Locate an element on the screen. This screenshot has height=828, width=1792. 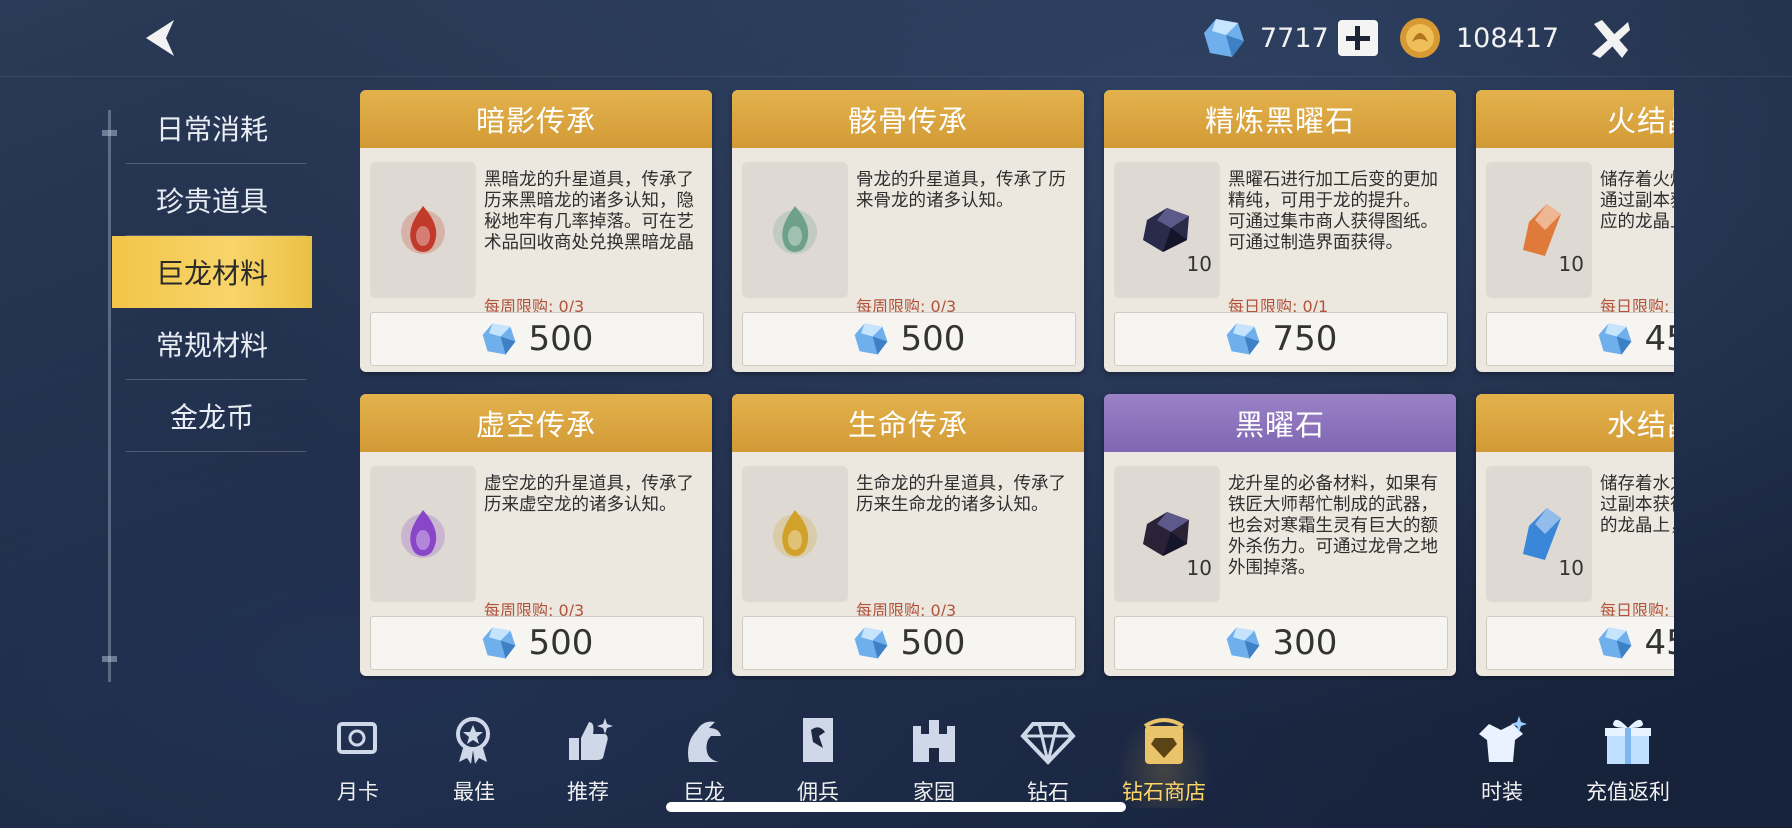
nav-tab-gift: 充值返利 is located at coordinates (1628, 760).